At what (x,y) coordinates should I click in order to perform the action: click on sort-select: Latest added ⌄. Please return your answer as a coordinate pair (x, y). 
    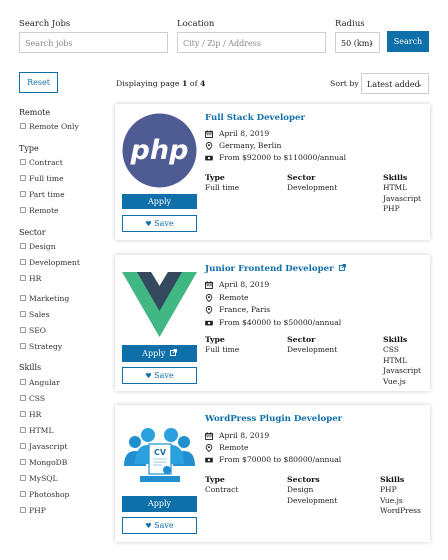
    Looking at the image, I should click on (395, 83).